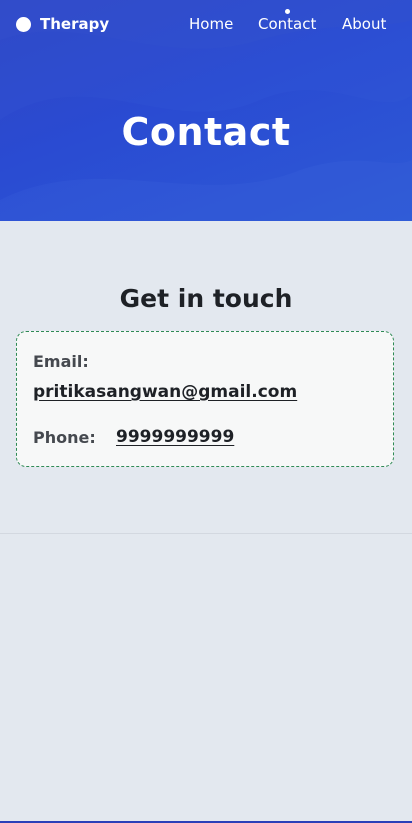 The image size is (412, 823). Describe the element at coordinates (211, 24) in the screenshot. I see `nav-link-home: Home` at that location.